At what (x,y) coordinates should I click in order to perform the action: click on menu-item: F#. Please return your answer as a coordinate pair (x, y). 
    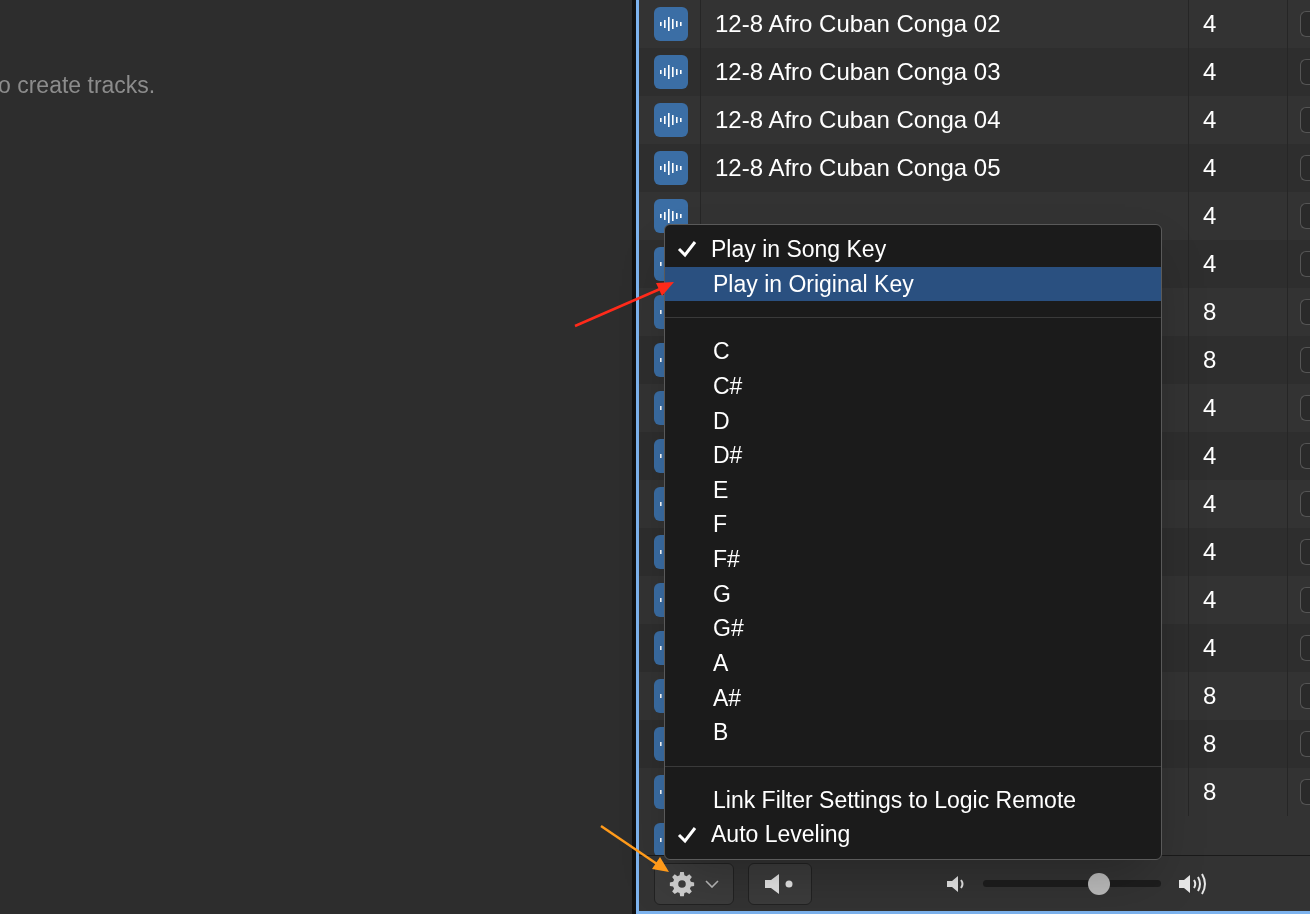
    Looking at the image, I should click on (913, 559).